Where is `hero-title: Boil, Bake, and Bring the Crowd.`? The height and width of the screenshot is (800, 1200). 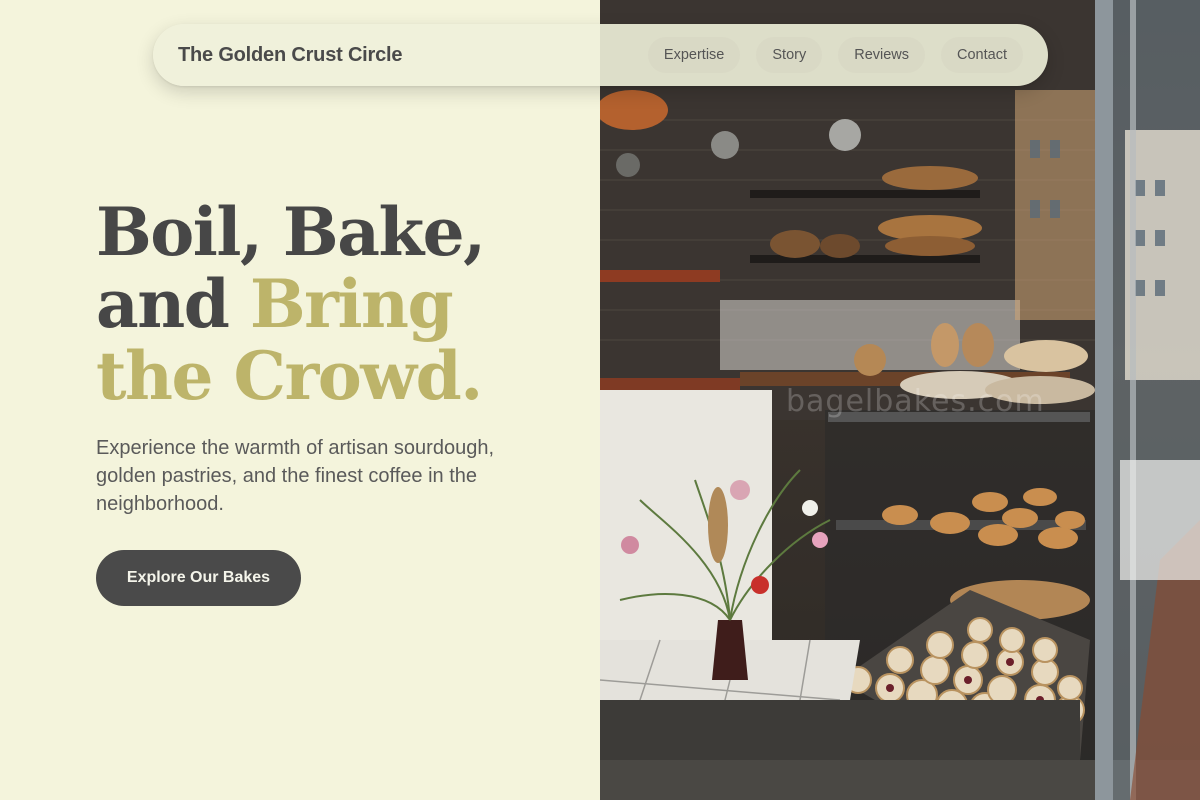
hero-title: Boil, Bake, and Bring the Crowd. is located at coordinates (336, 304).